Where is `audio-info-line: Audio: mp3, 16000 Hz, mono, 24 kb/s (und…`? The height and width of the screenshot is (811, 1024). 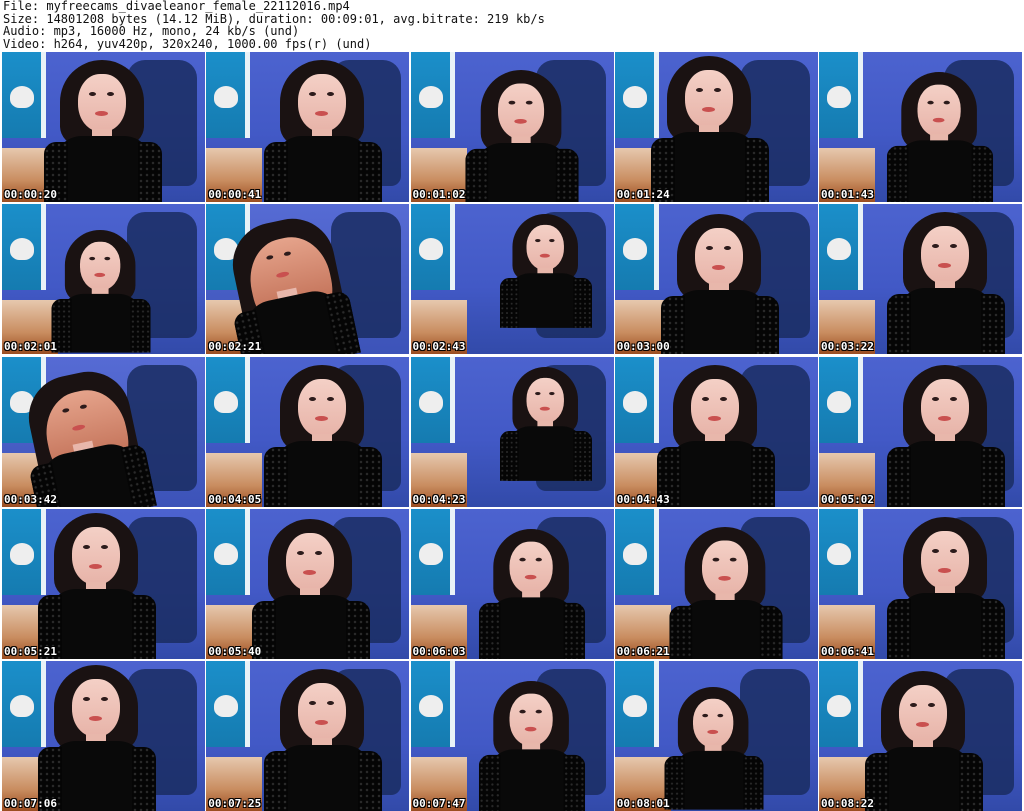 audio-info-line: Audio: mp3, 16000 Hz, mono, 24 kb/s (und… is located at coordinates (151, 31).